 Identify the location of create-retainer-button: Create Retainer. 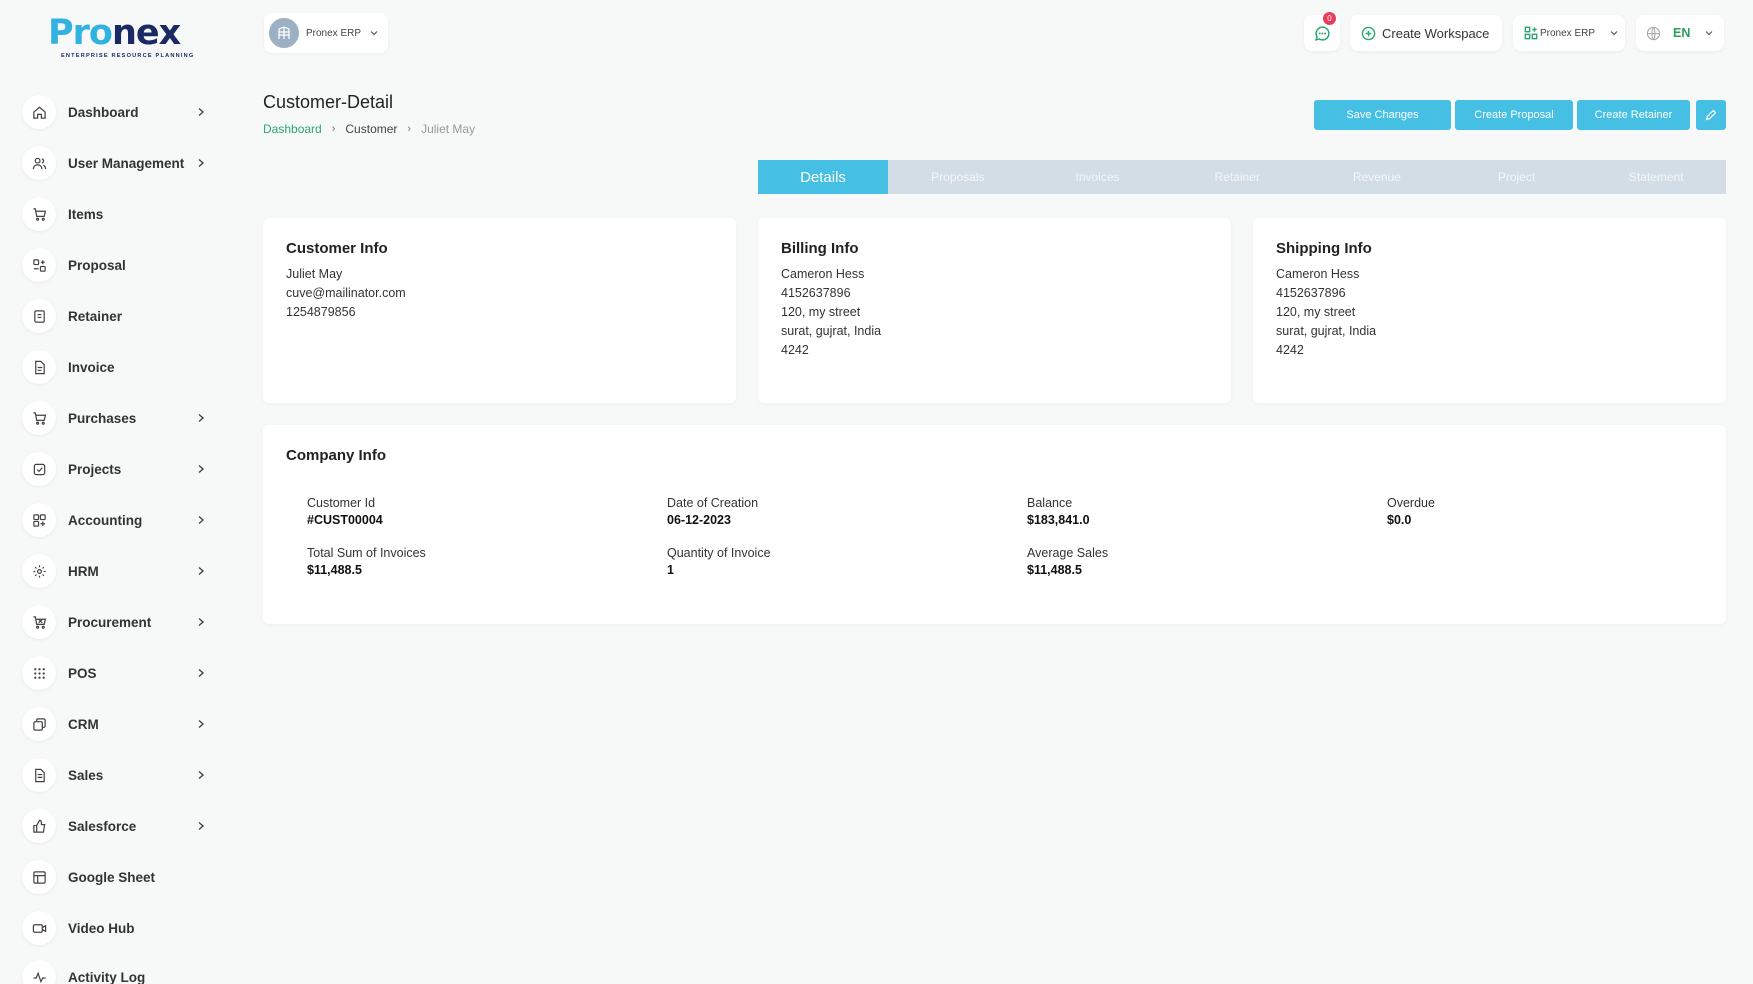
(1633, 115).